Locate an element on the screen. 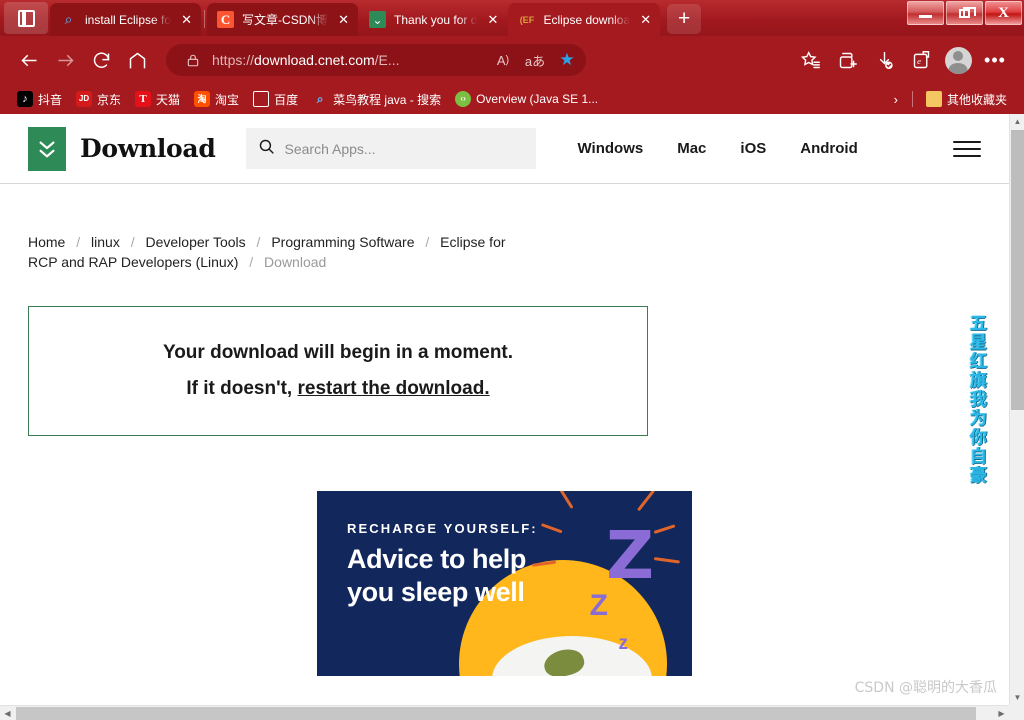 The height and width of the screenshot is (720, 1024). bookmark-label: 京东 is located at coordinates (109, 99).